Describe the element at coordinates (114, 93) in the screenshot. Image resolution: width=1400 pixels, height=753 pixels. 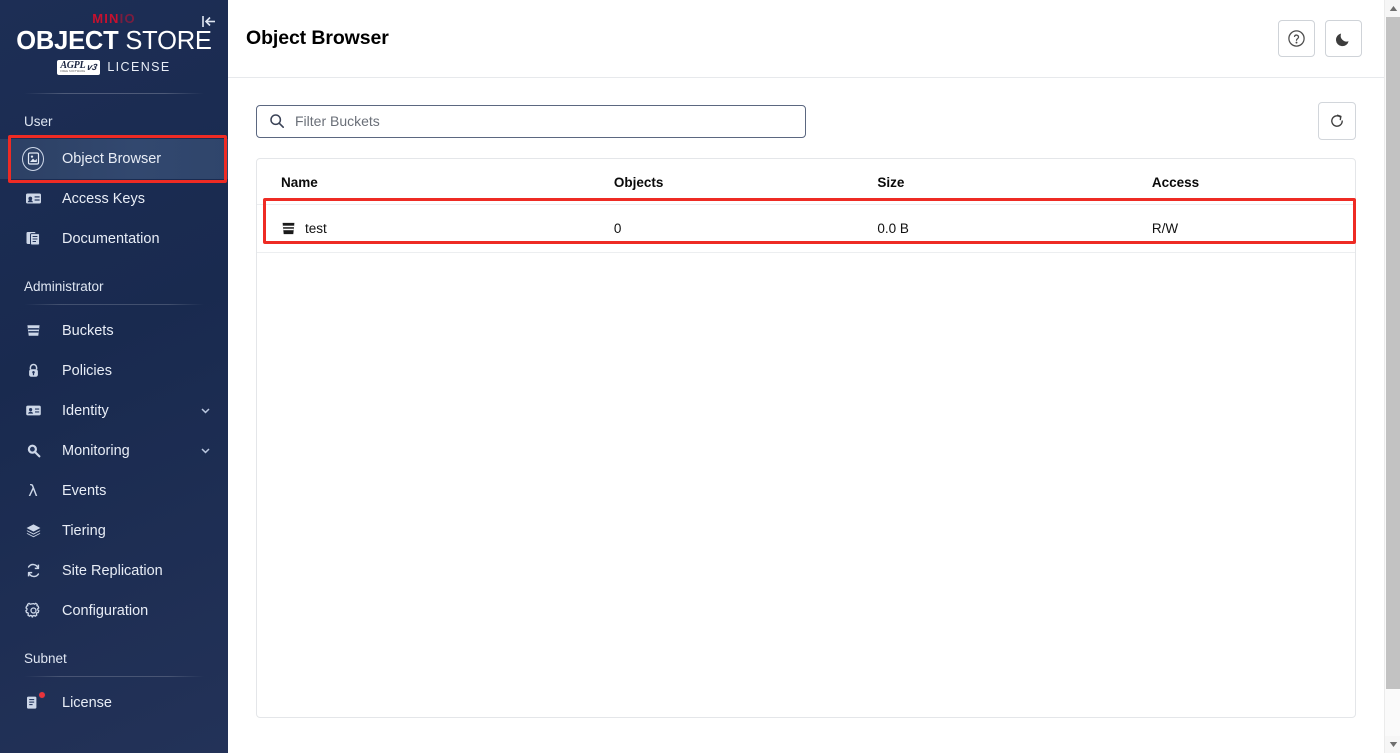
I see `logo-divider` at that location.